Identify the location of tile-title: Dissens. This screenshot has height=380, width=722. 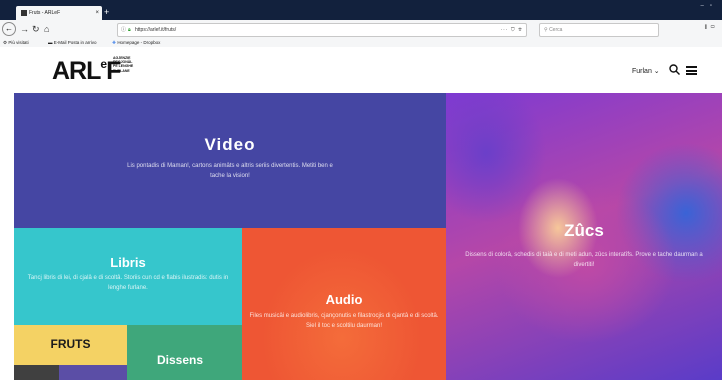
(180, 360).